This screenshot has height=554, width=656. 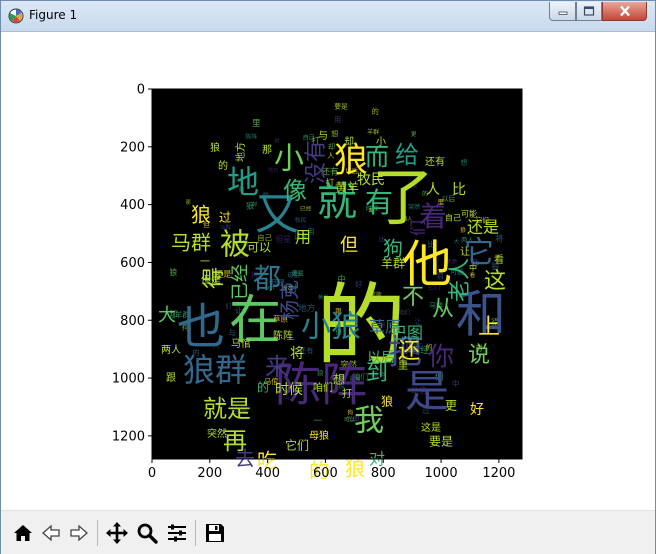 I want to click on x-tick-label: 1200, so click(x=498, y=473).